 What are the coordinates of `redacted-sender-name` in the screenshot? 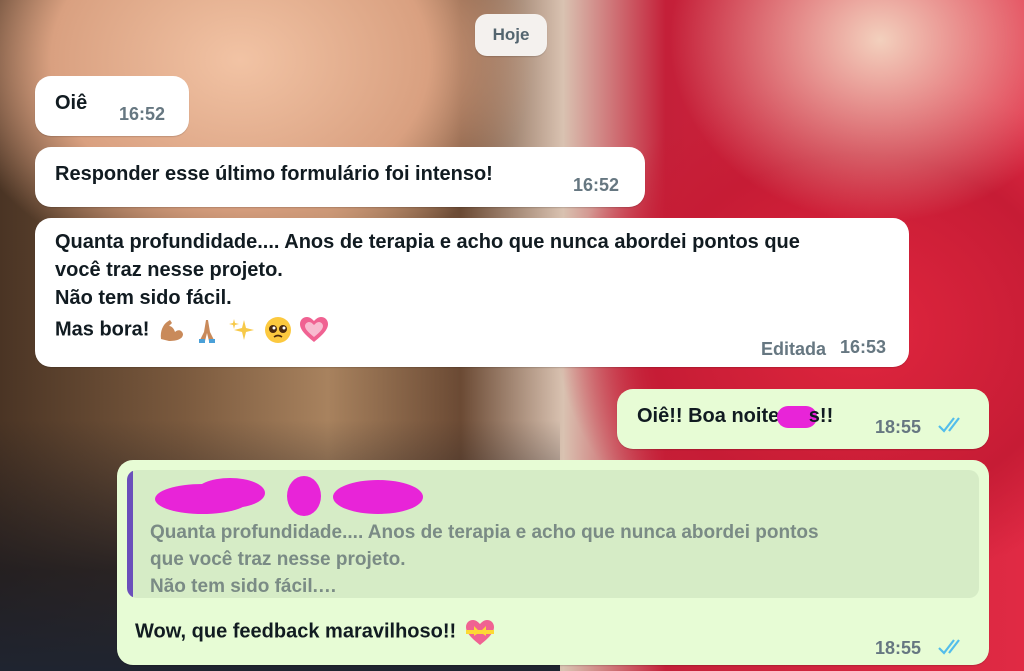 It's located at (295, 496).